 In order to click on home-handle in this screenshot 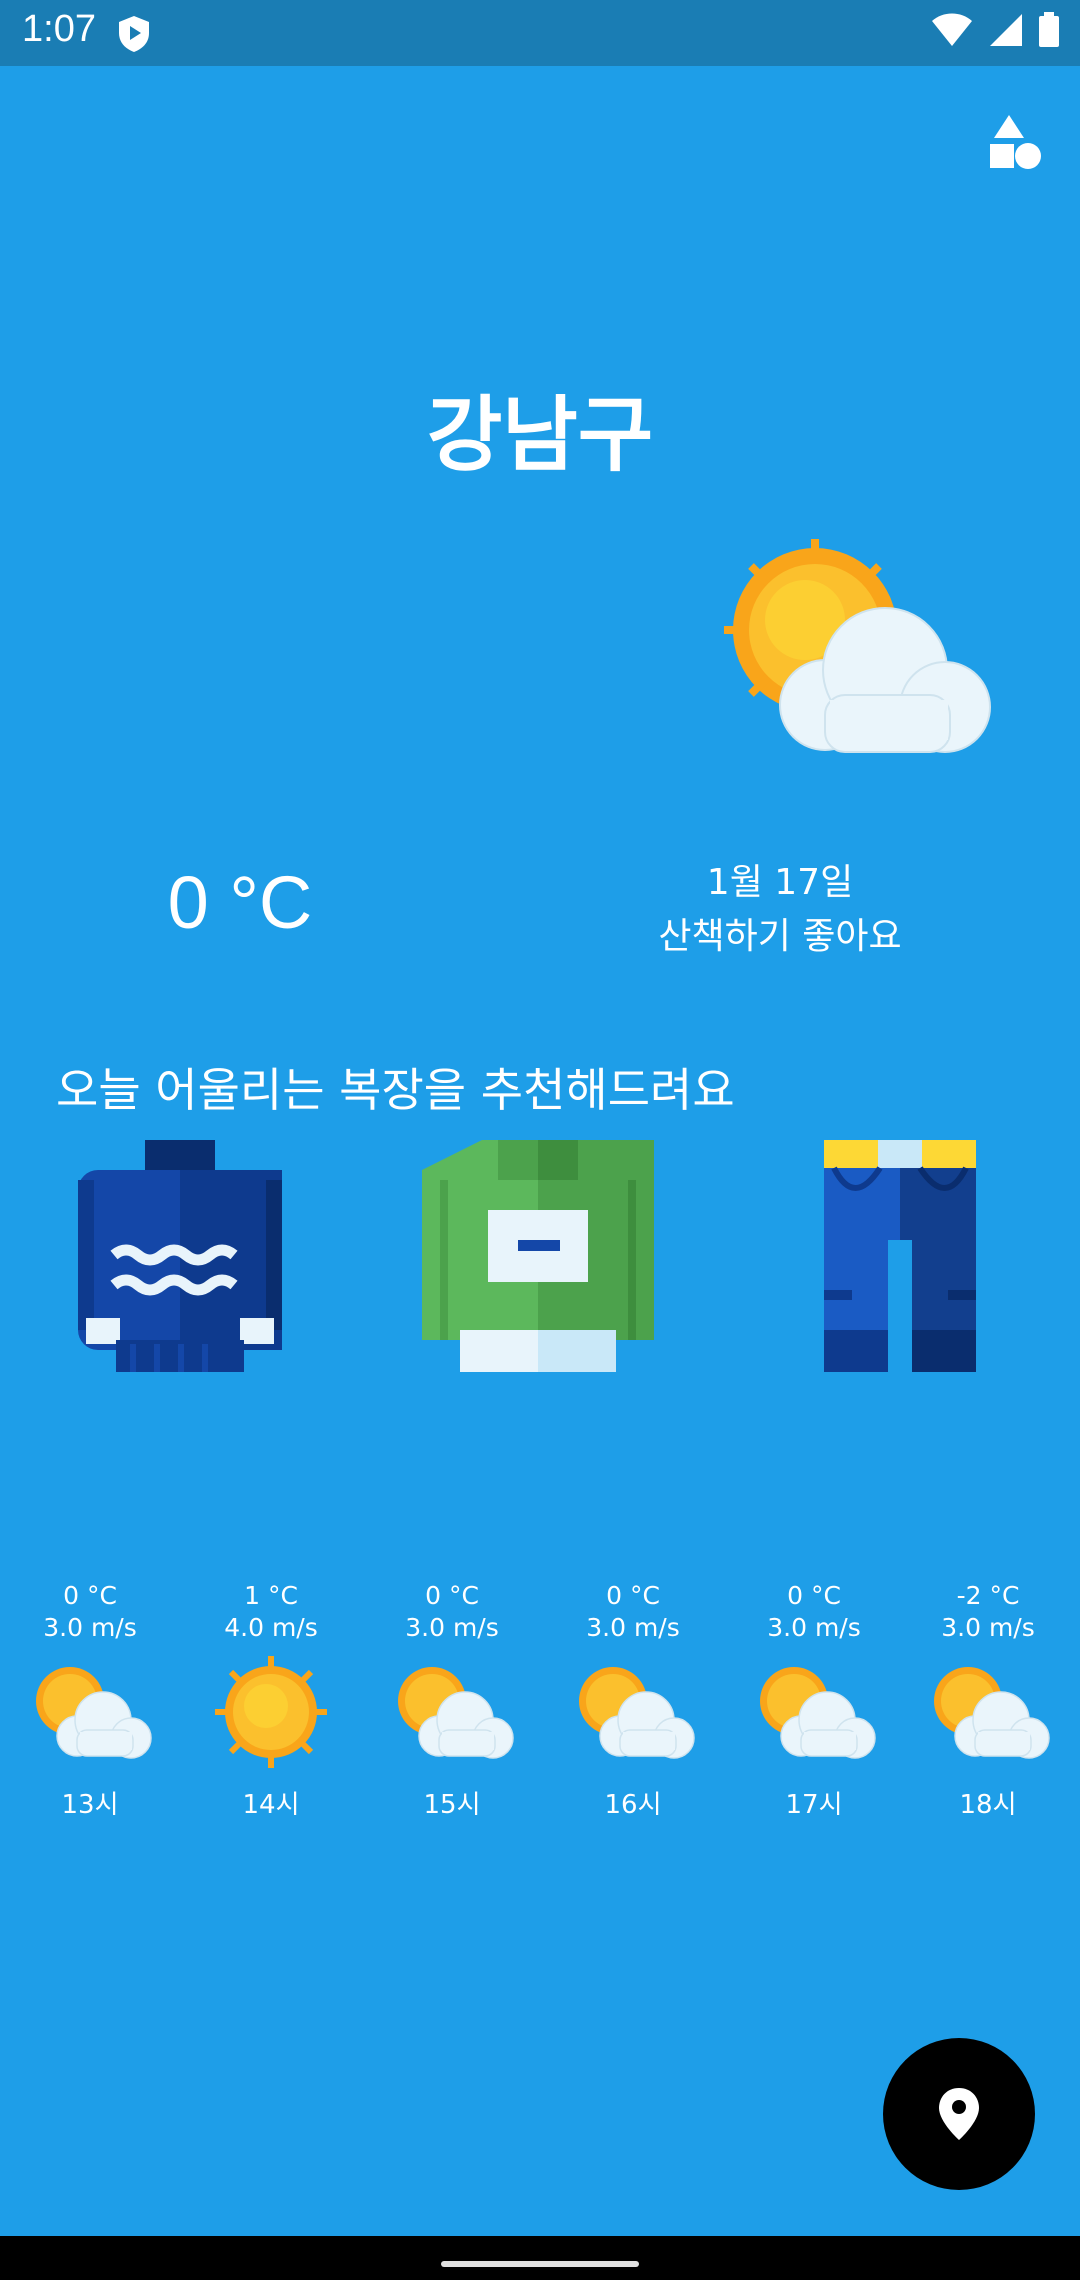, I will do `click(540, 2264)`.